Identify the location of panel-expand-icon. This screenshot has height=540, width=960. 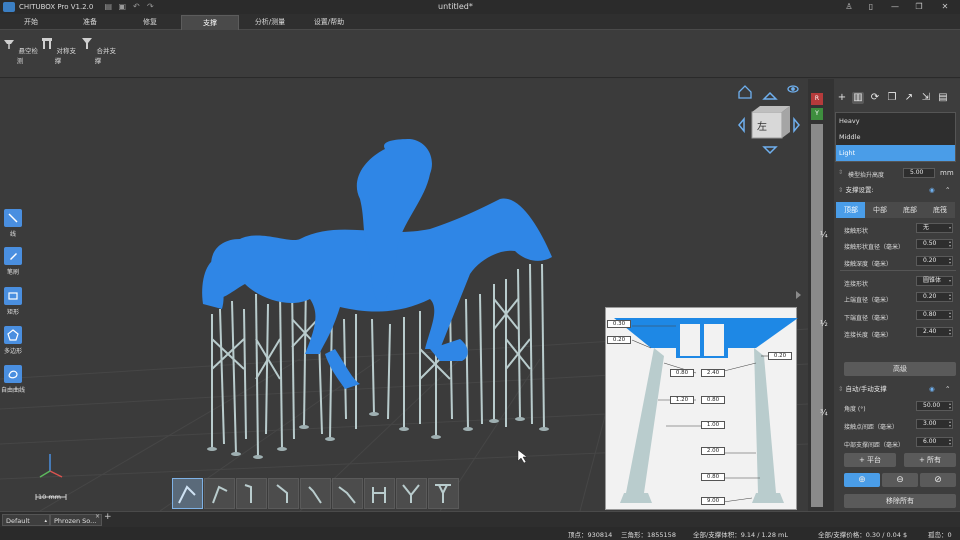
(798, 295).